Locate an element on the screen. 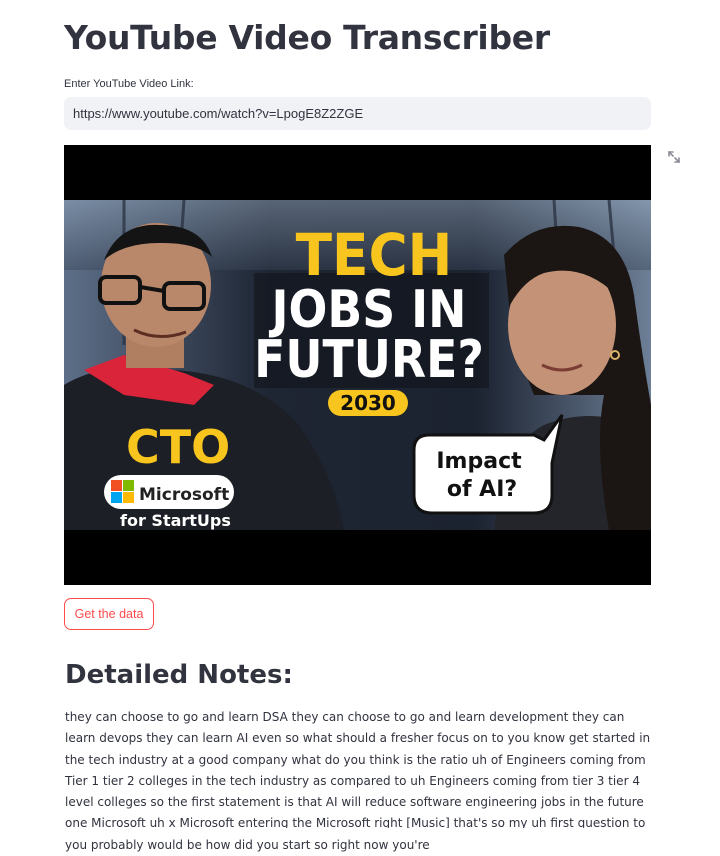 This screenshot has height=856, width=720. startups-text: for StartUps is located at coordinates (175, 520).